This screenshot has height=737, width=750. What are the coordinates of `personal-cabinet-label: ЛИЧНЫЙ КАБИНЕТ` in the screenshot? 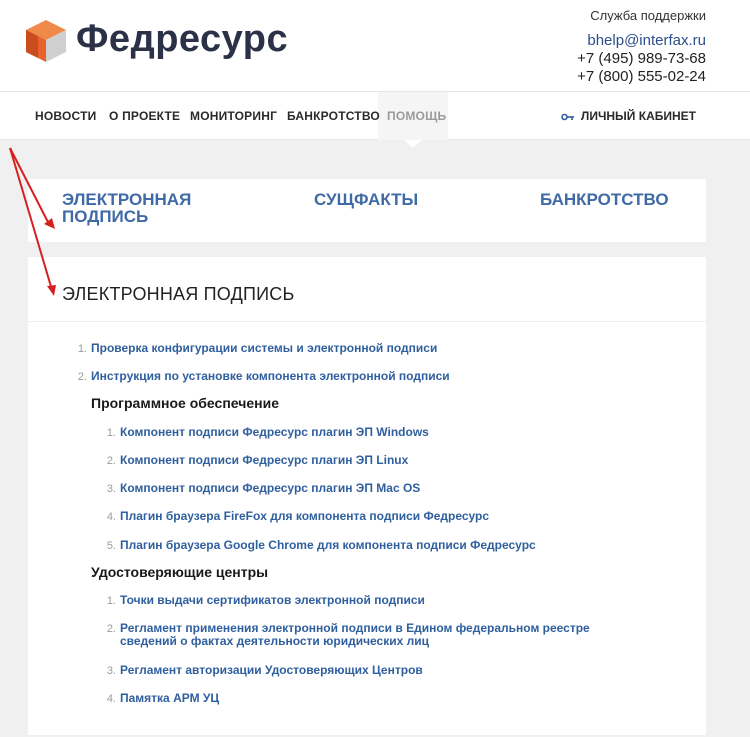 It's located at (638, 116).